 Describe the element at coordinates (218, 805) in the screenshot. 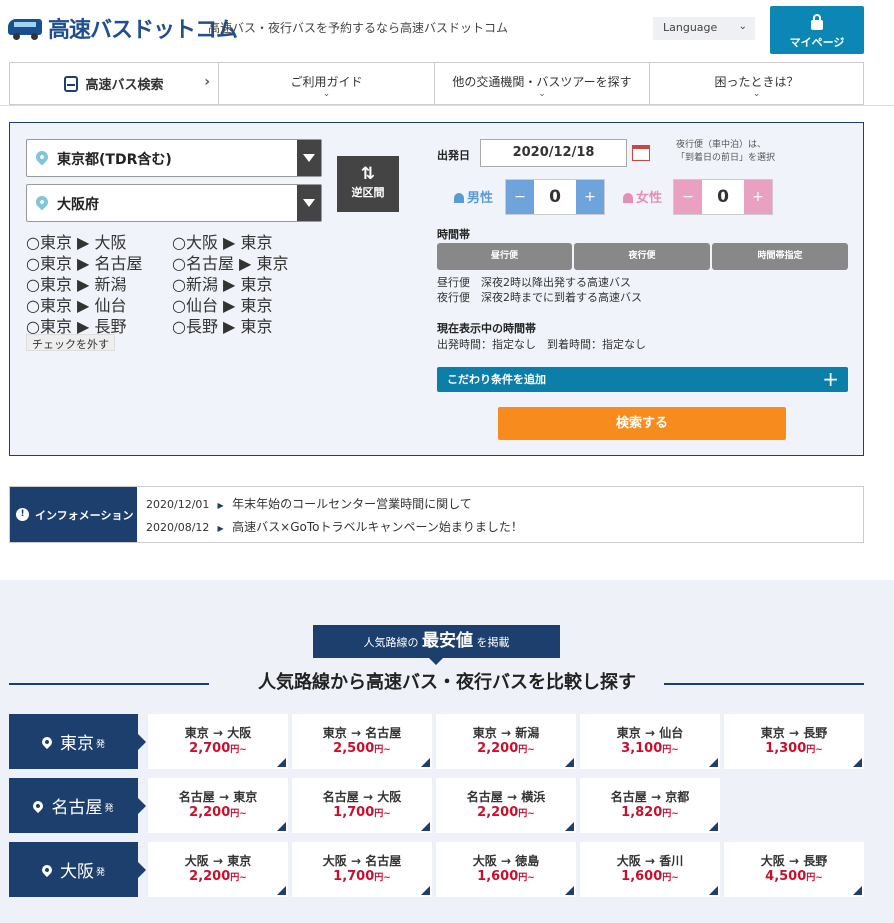

I see `route-card: 名古屋 → 東京 2,200円~` at that location.